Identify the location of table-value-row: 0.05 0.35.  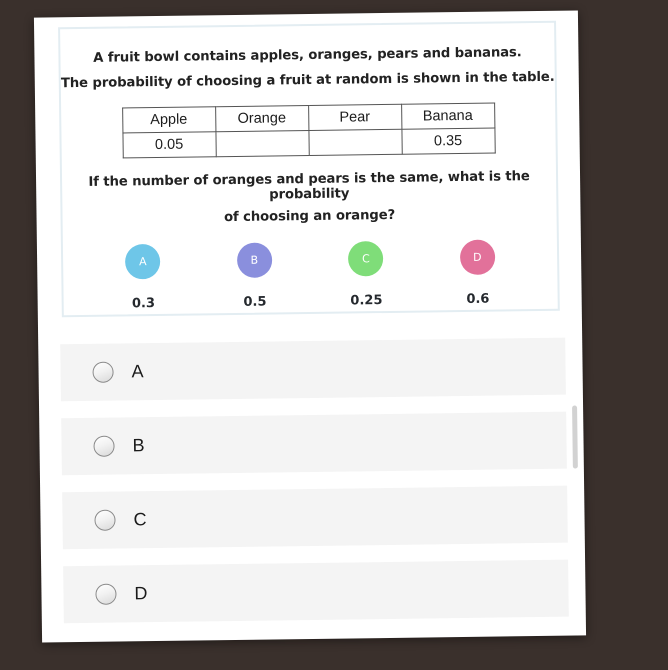
(308, 143).